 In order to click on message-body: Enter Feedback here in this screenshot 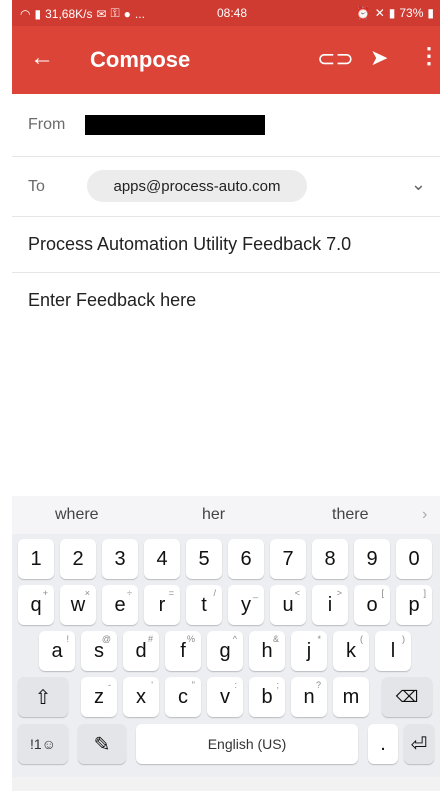, I will do `click(112, 300)`.